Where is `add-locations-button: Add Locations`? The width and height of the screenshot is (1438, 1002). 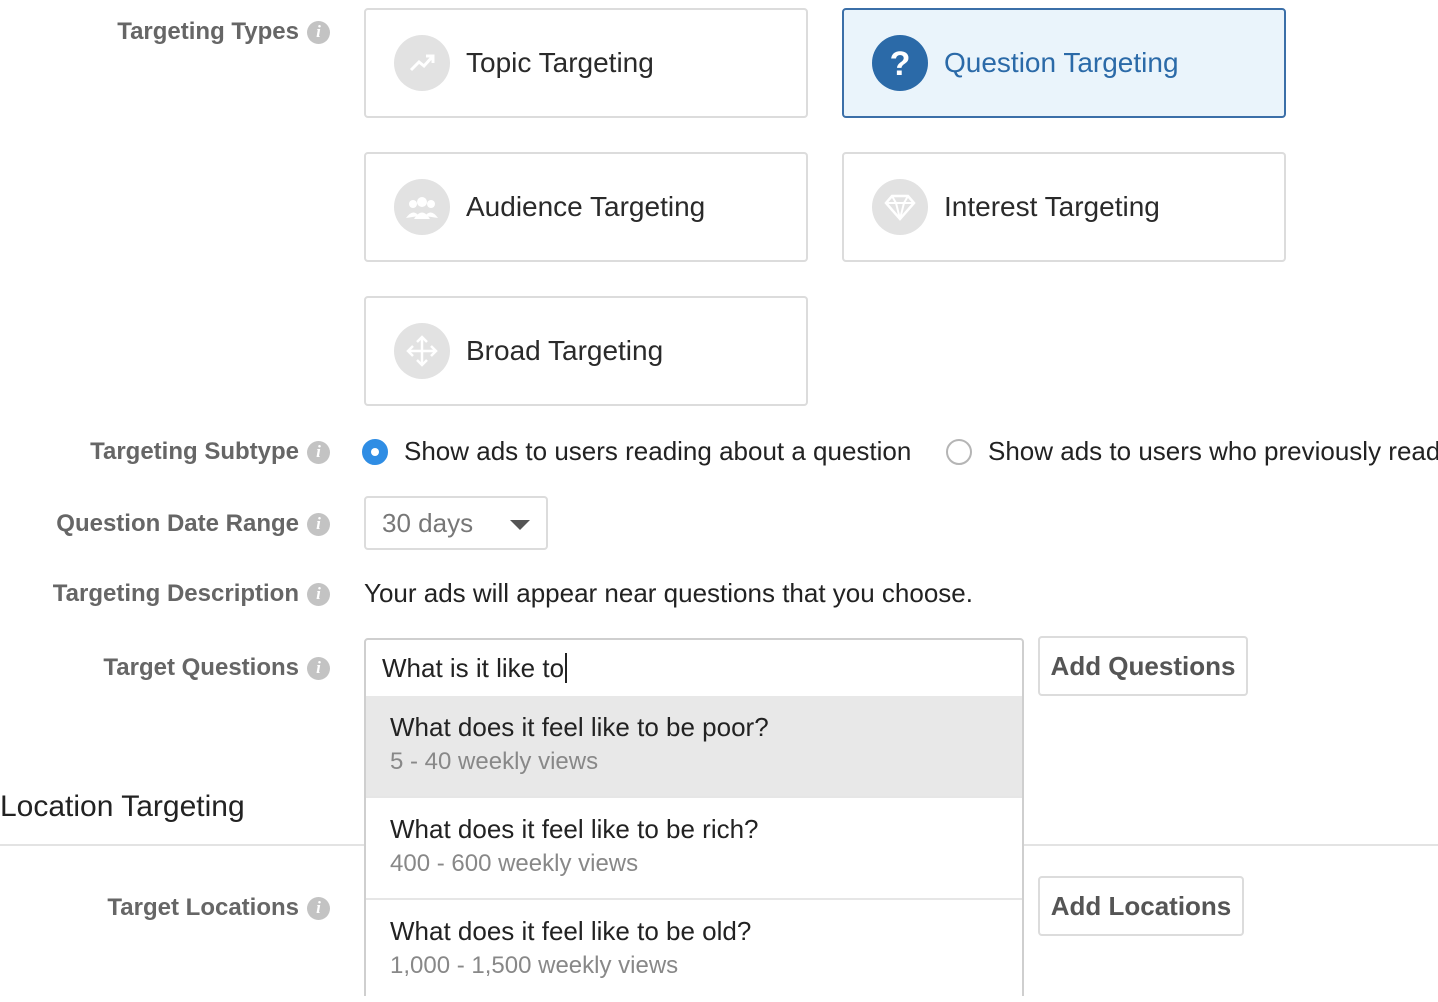
add-locations-button: Add Locations is located at coordinates (1141, 906).